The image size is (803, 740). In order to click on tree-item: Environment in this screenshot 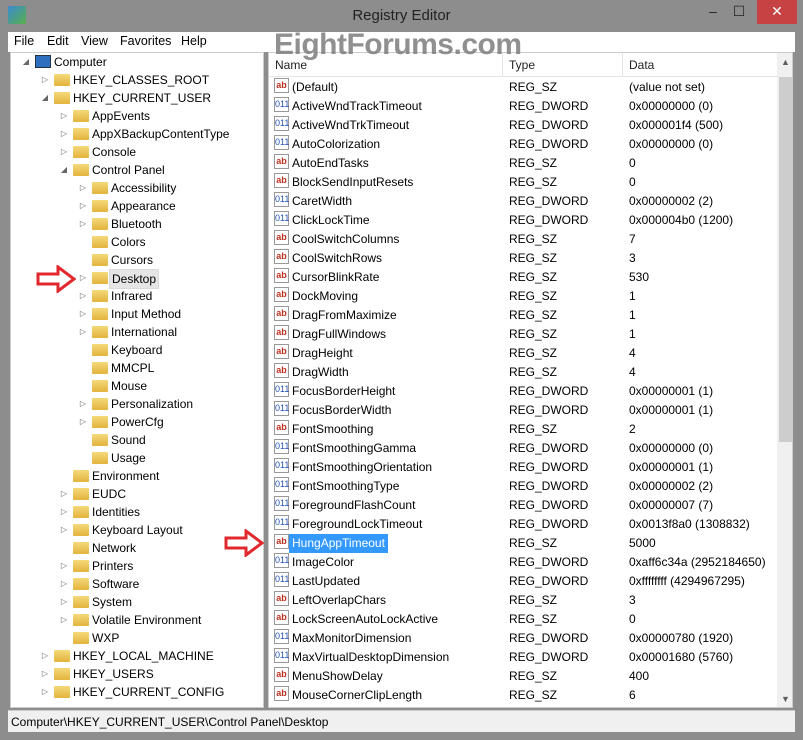, I will do `click(137, 476)`.